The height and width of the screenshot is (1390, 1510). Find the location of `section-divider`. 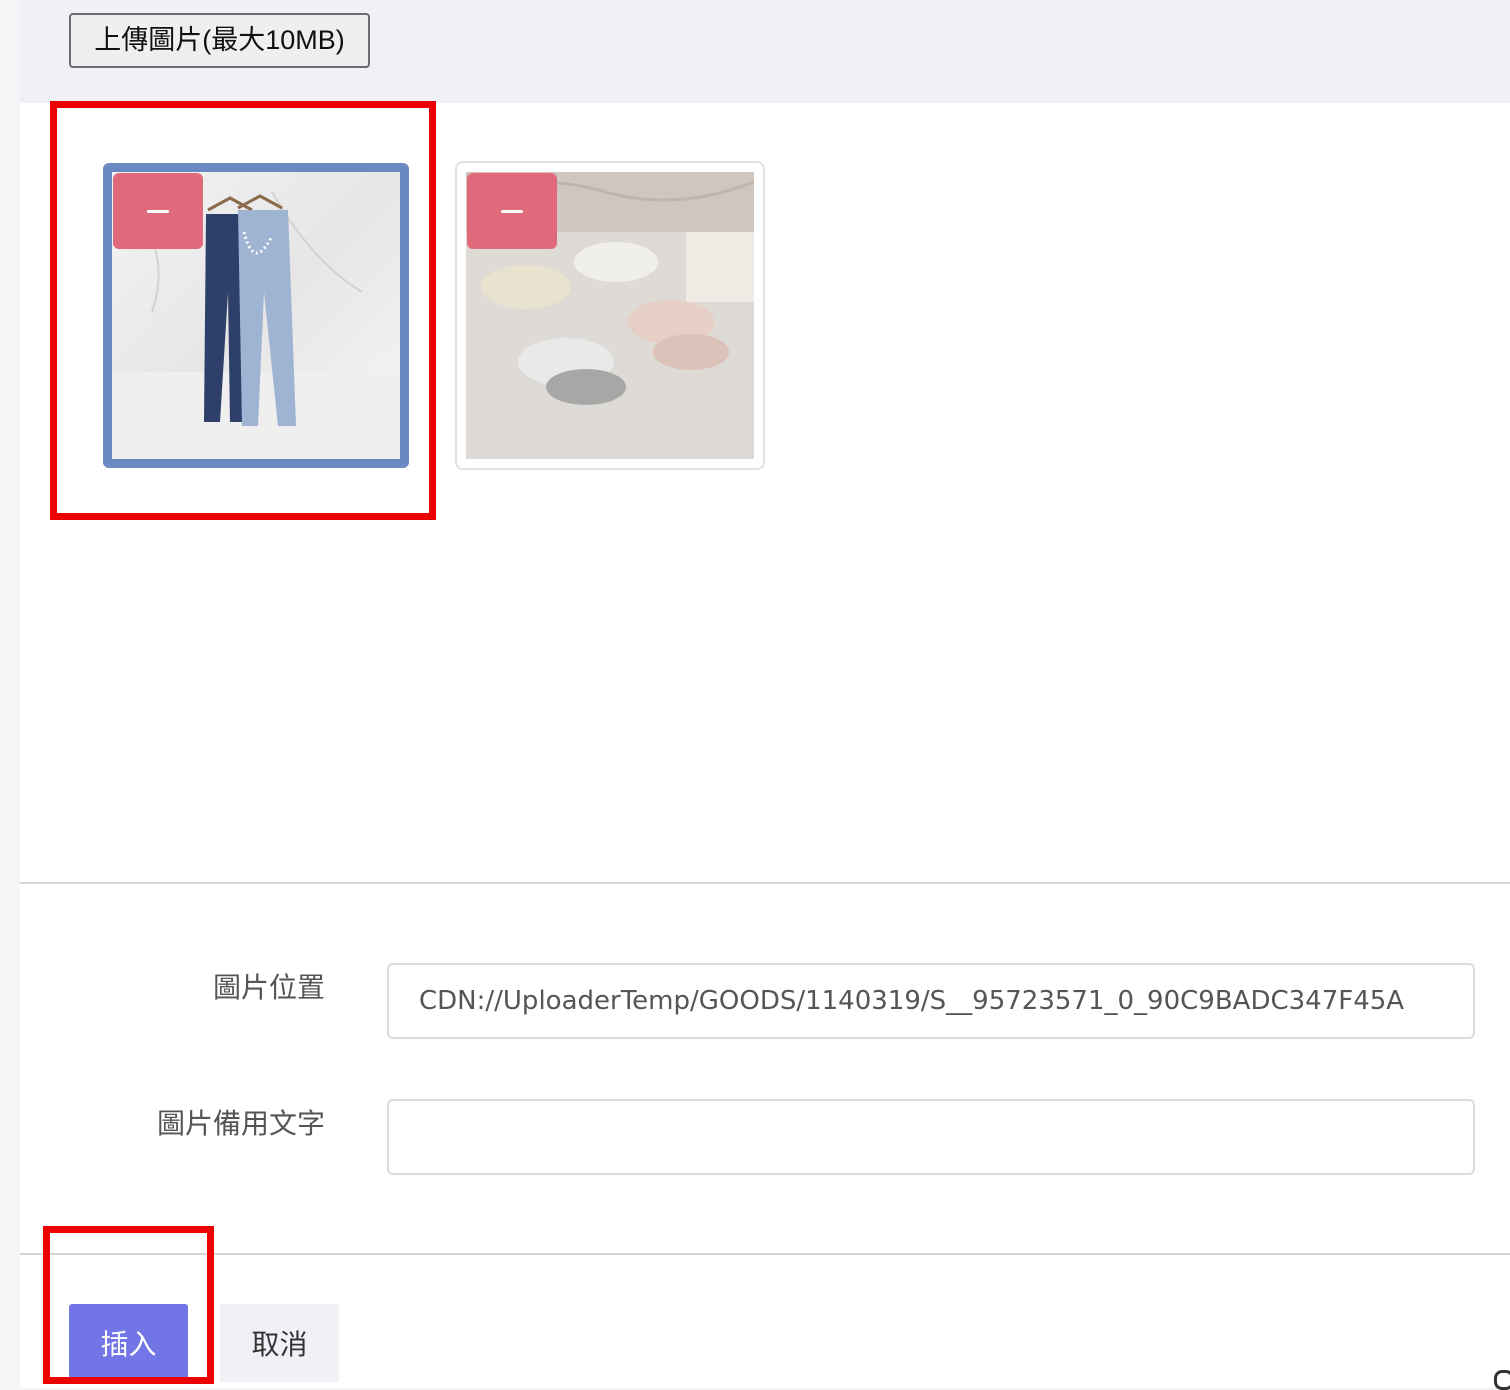

section-divider is located at coordinates (765, 883).